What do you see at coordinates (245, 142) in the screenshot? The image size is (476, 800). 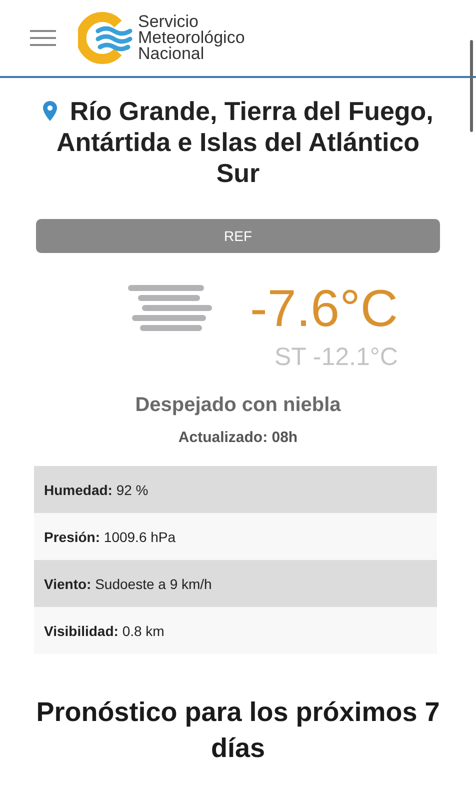 I see `location-title: Río Grande, Tierra del Fuego, Antártida e Islas del Atlántico Sur` at bounding box center [245, 142].